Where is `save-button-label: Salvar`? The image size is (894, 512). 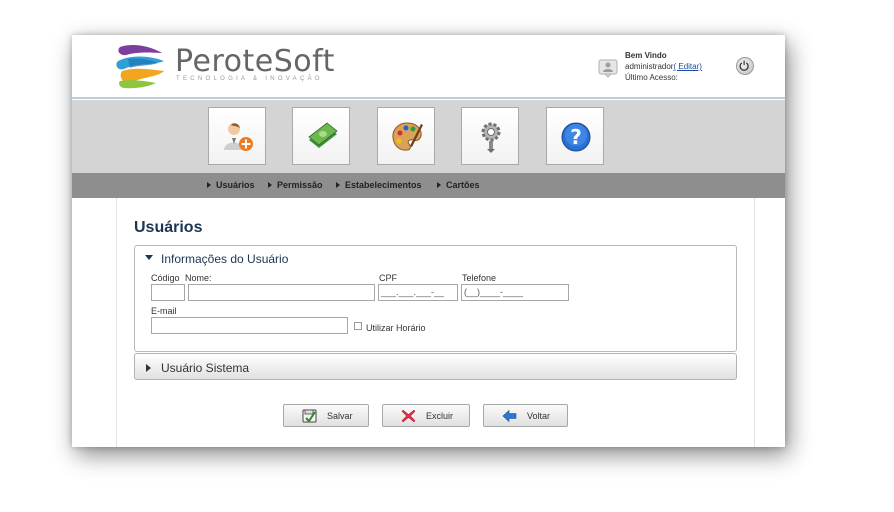 save-button-label: Salvar is located at coordinates (340, 416).